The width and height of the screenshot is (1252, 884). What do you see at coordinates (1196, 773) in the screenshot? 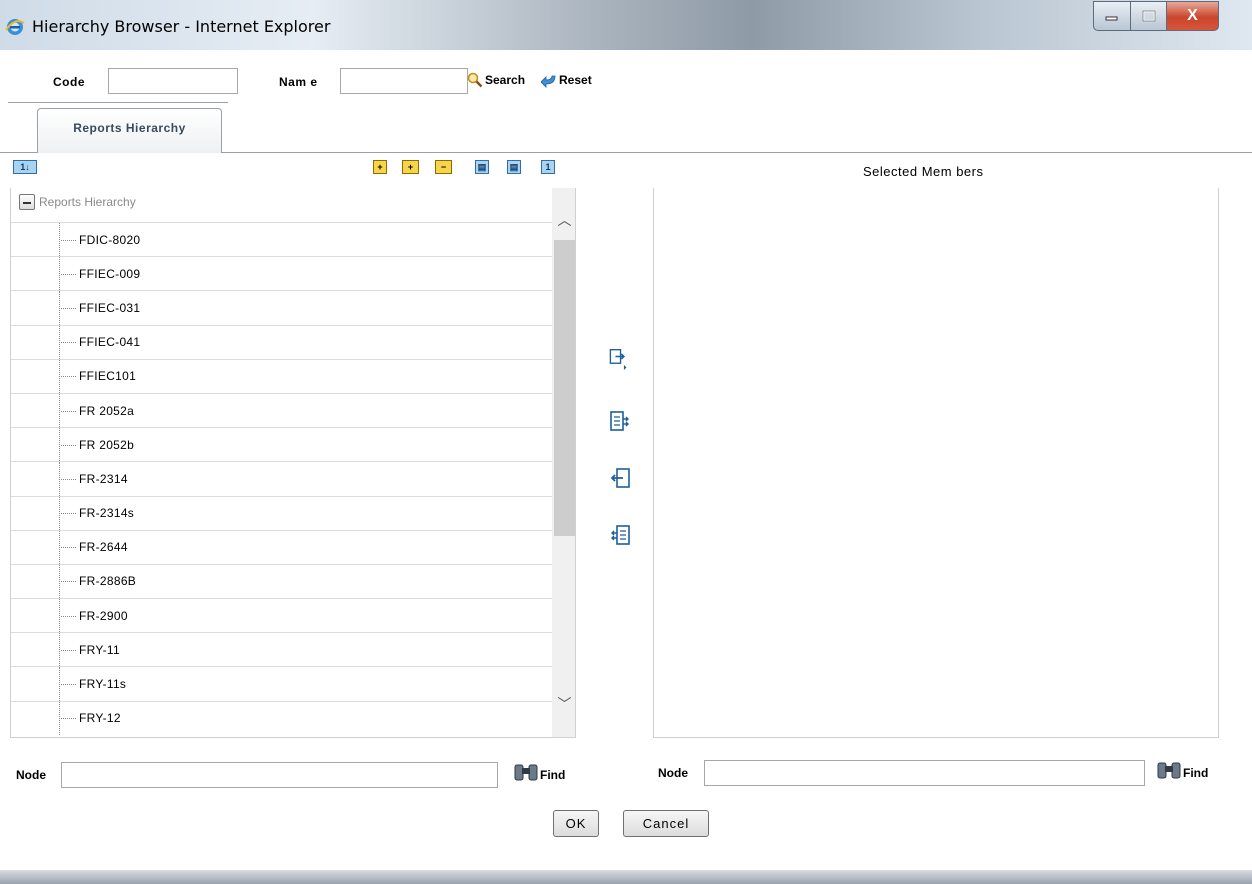
I see `right-find-label: Find` at bounding box center [1196, 773].